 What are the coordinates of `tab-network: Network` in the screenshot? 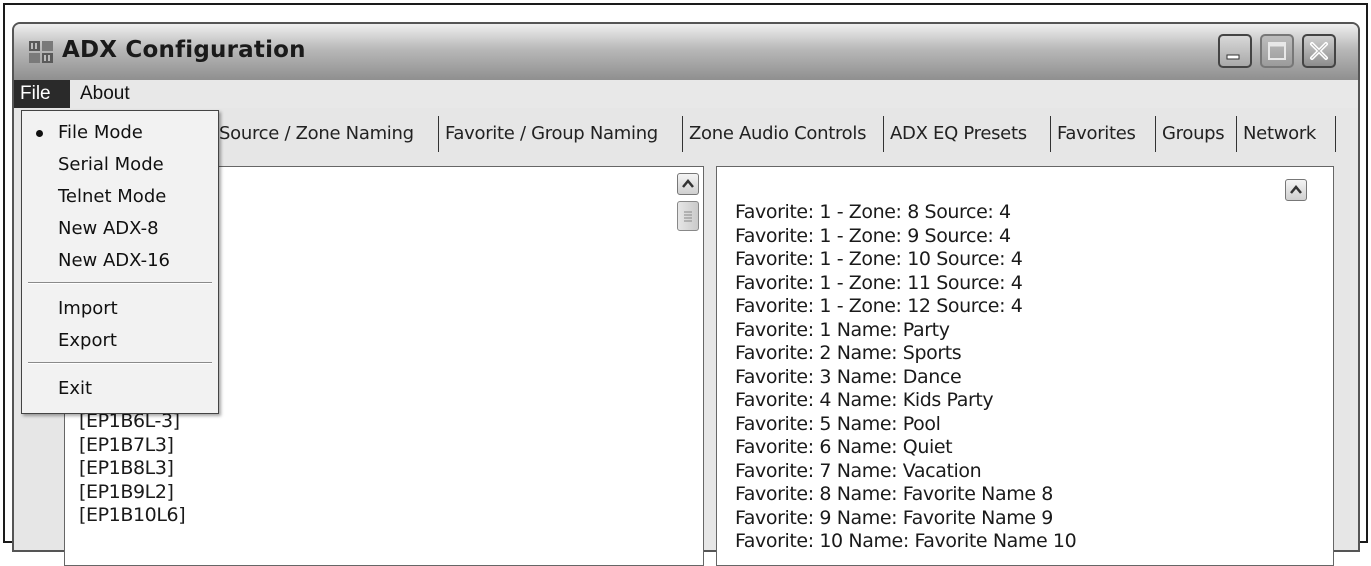 It's located at (1286, 134).